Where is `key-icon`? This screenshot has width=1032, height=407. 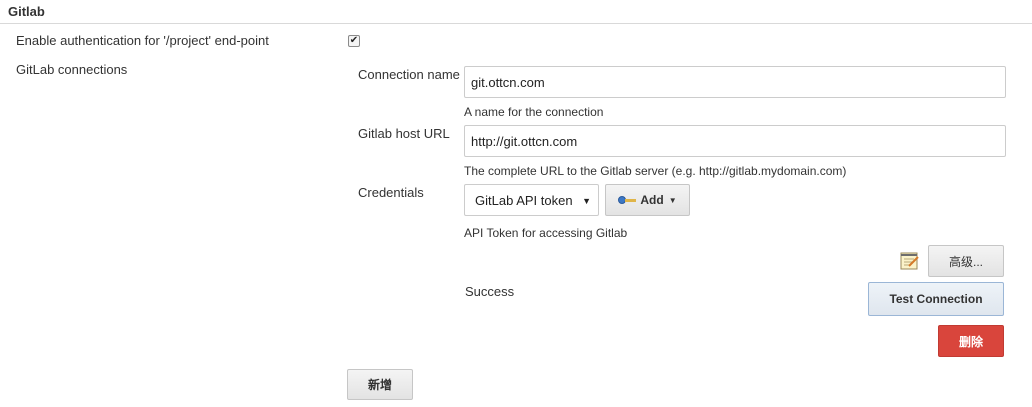 key-icon is located at coordinates (627, 200).